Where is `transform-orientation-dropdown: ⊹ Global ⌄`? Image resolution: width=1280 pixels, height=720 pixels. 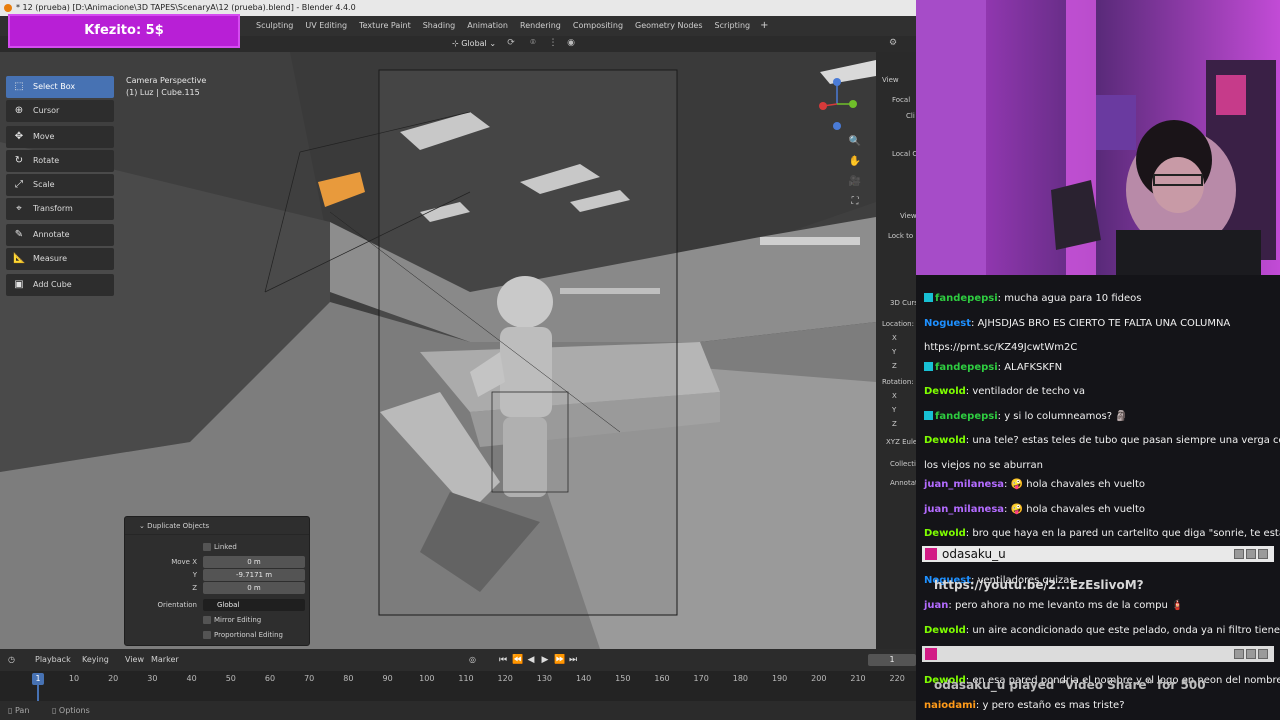 transform-orientation-dropdown: ⊹ Global ⌄ is located at coordinates (474, 44).